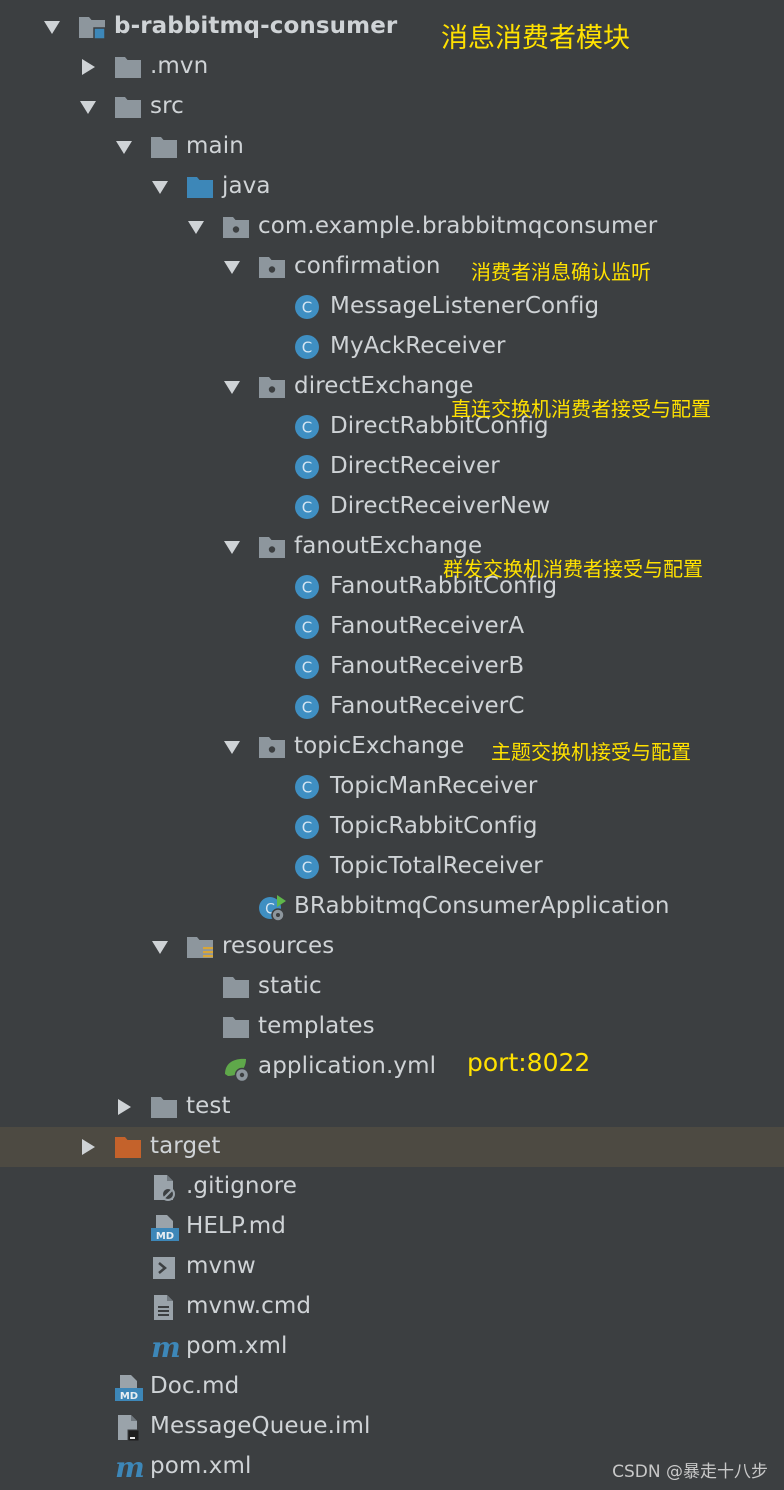 The height and width of the screenshot is (1490, 784). I want to click on tree-row-fanoutreceiverb: C FanoutReceiverB, so click(392, 667).